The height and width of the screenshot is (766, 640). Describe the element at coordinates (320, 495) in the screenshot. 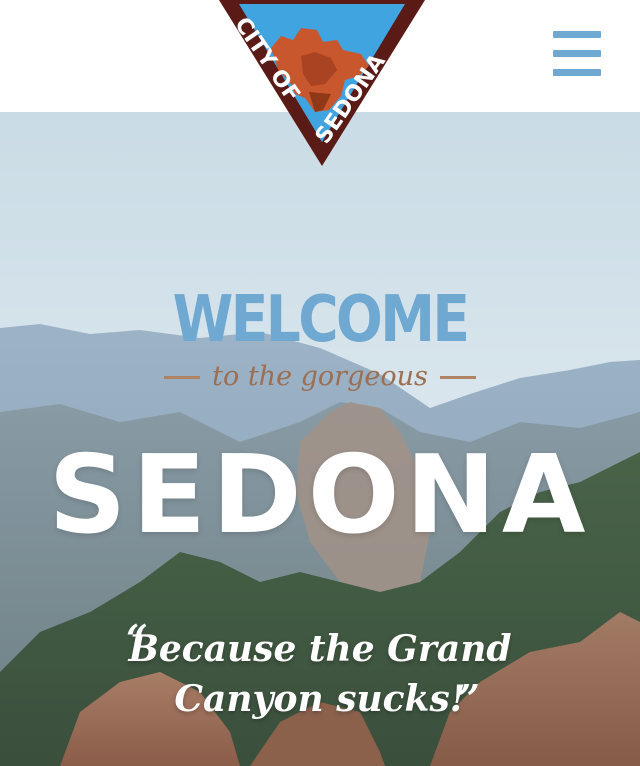

I see `sedona-title: SEDONA` at that location.